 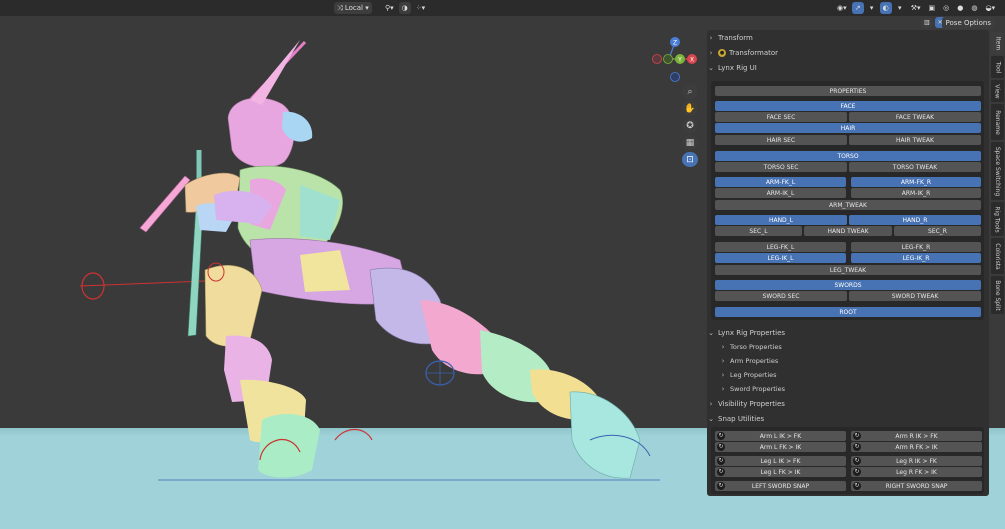 I want to click on leg-r-fk-ik-button: ↻ Leg R FK > IK, so click(x=916, y=472).